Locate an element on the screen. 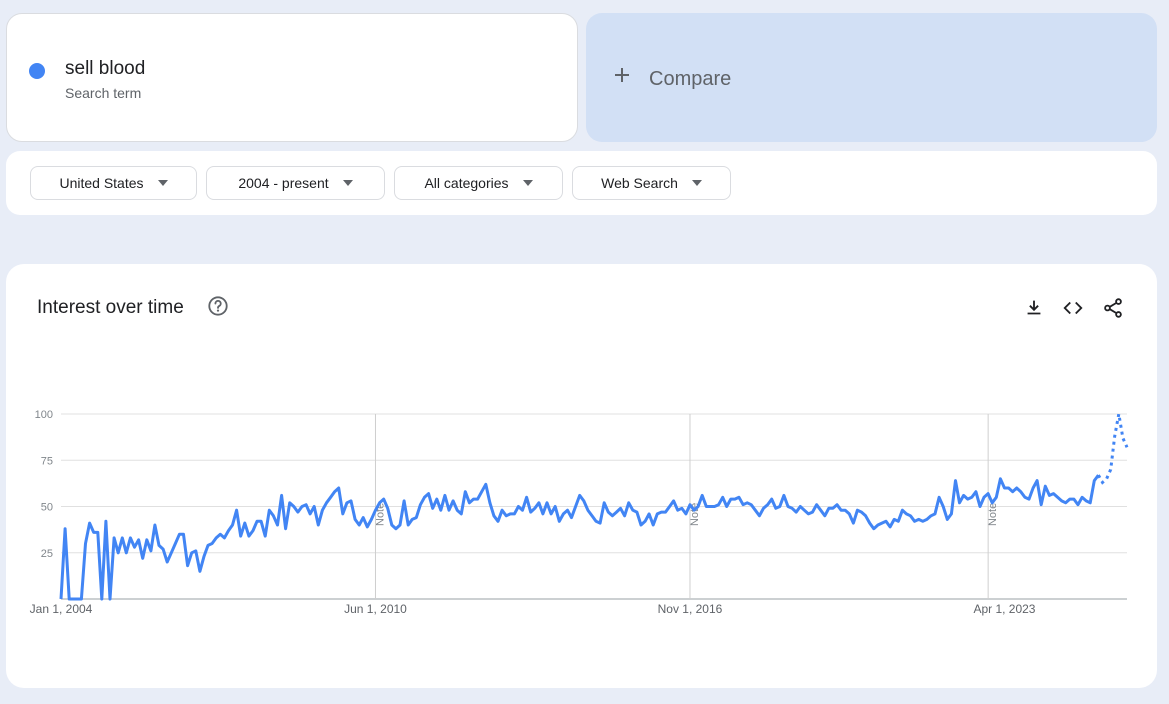 The width and height of the screenshot is (1169, 704). search-type-dropdown-label: Web Search is located at coordinates (639, 183).